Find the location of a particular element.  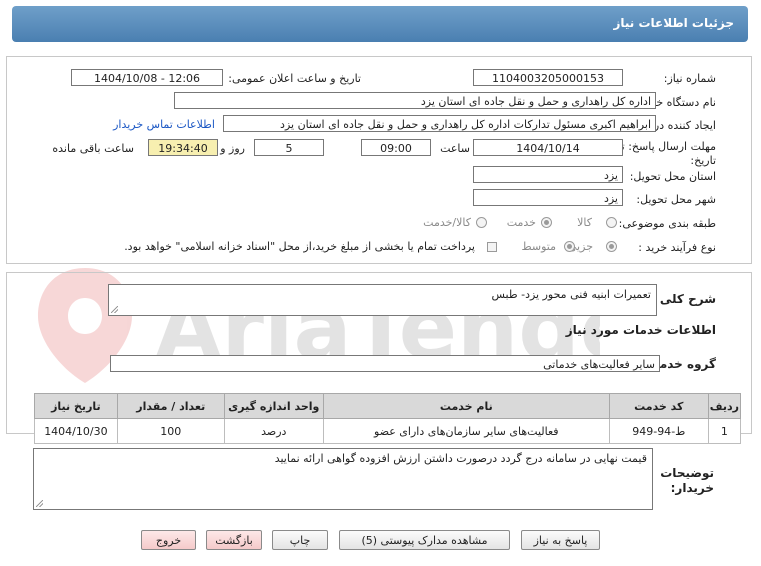

attachments-button: مشاهده مدارک پیوستی (5) is located at coordinates (424, 540).